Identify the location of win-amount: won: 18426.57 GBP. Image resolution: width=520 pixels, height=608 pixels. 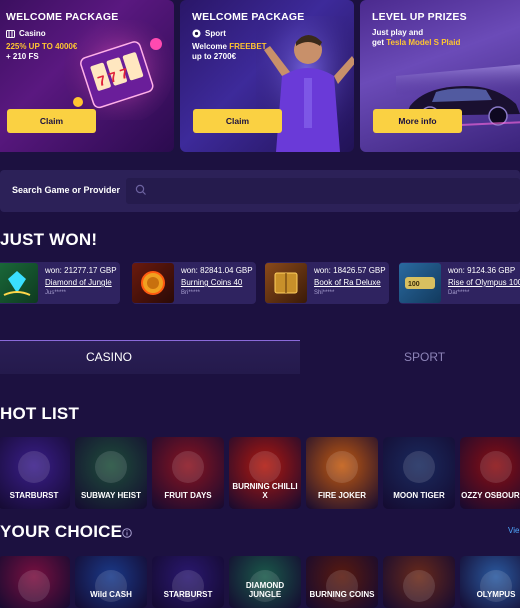
(350, 270).